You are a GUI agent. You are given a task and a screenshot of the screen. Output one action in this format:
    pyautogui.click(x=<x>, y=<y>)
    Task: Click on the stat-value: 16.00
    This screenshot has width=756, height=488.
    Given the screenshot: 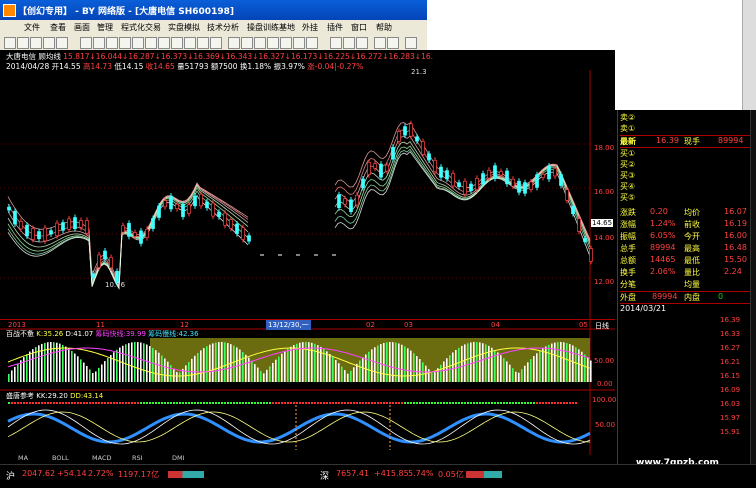 What is the action you would take?
    pyautogui.click(x=735, y=235)
    